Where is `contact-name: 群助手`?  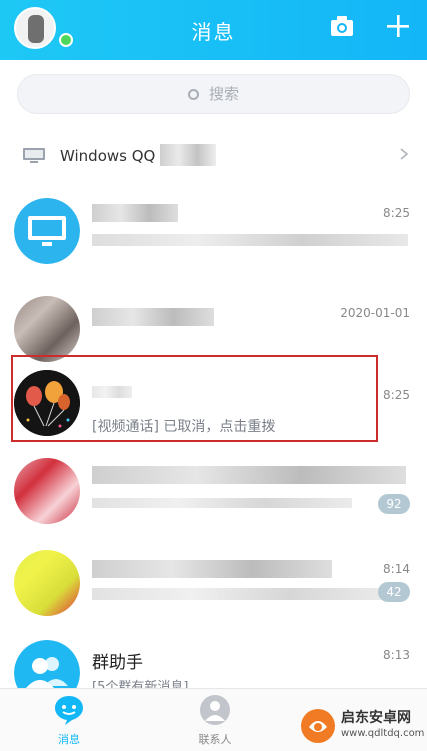
contact-name: 群助手 is located at coordinates (117, 663).